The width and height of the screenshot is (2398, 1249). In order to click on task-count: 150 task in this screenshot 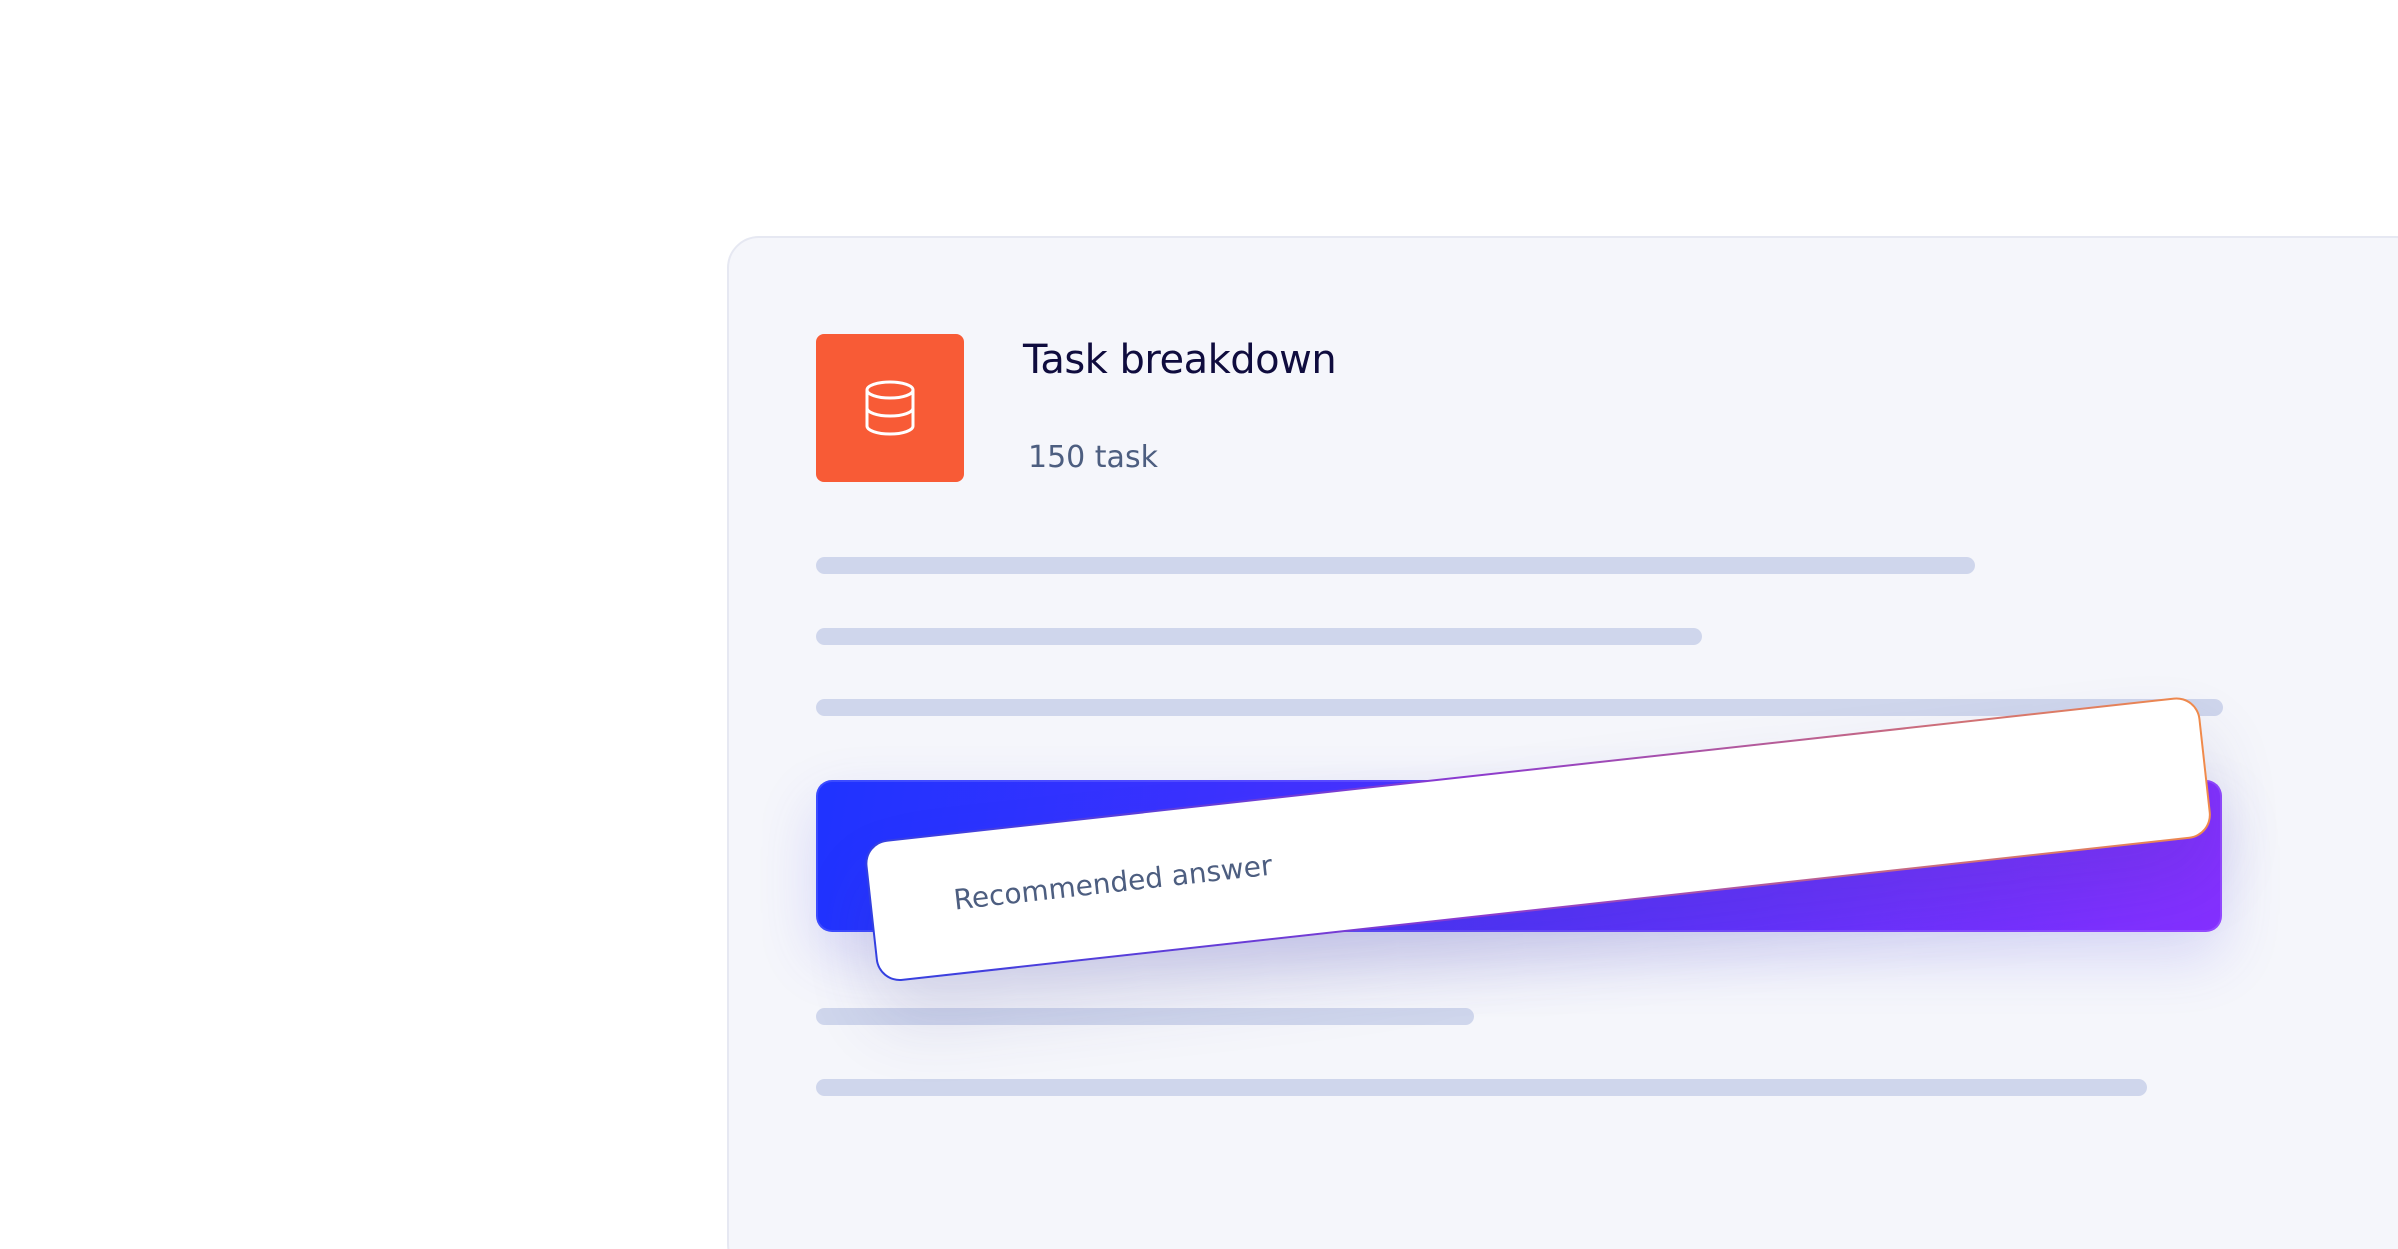, I will do `click(1093, 457)`.